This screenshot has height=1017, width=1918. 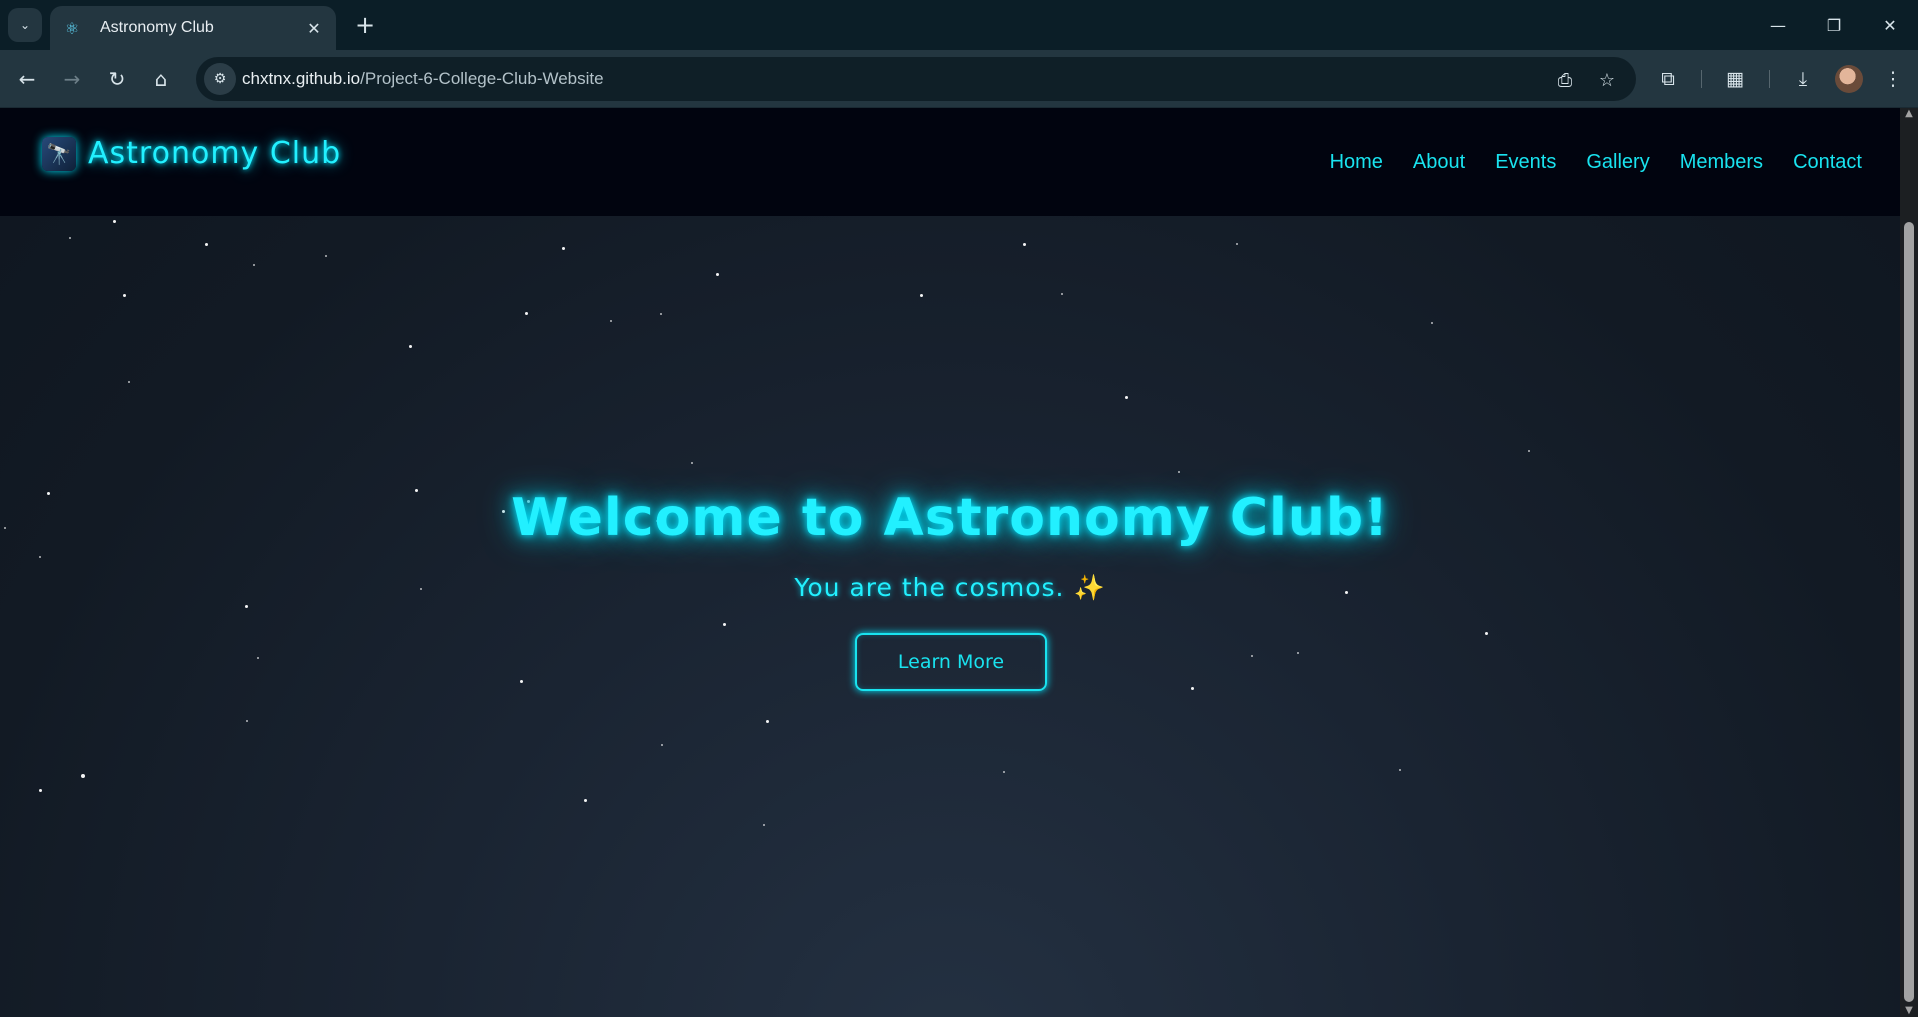 I want to click on tab-search-chevron-down-icon: ⌄, so click(x=25, y=25).